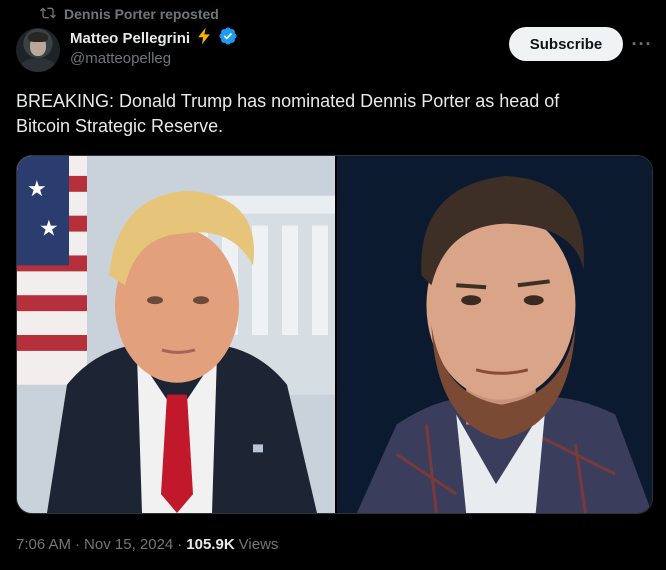 The width and height of the screenshot is (666, 570). I want to click on tweet-text-line-2: Bitcoin Strategic Reserve., so click(120, 126).